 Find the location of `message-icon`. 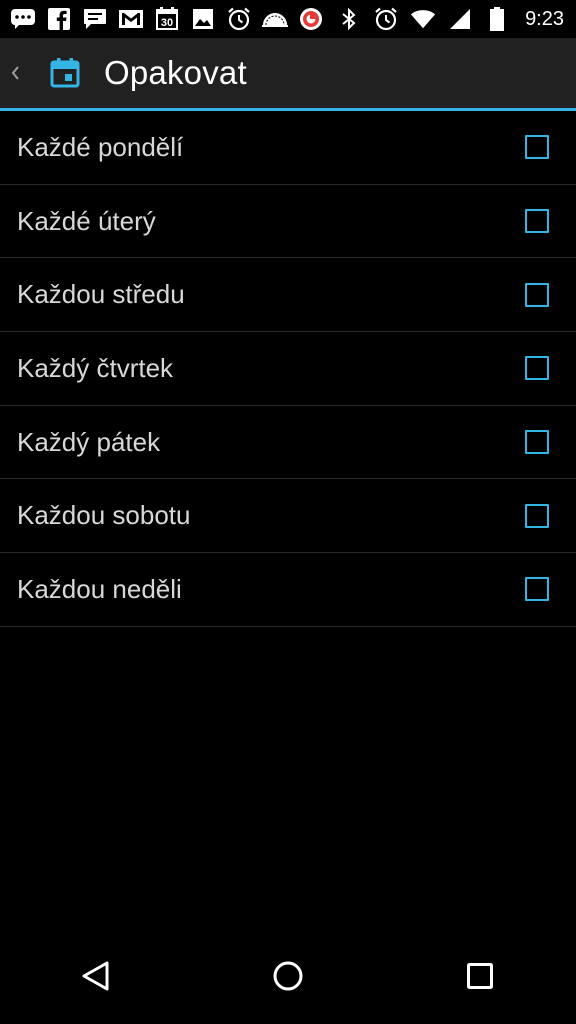

message-icon is located at coordinates (95, 19).